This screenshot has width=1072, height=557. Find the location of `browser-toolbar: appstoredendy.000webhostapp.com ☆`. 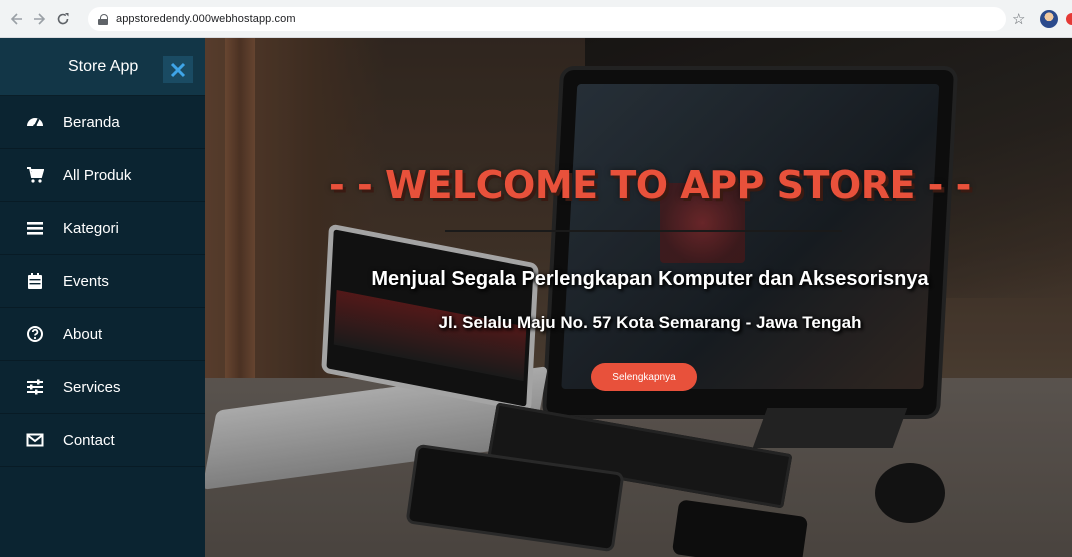

browser-toolbar: appstoredendy.000webhostapp.com ☆ is located at coordinates (536, 19).